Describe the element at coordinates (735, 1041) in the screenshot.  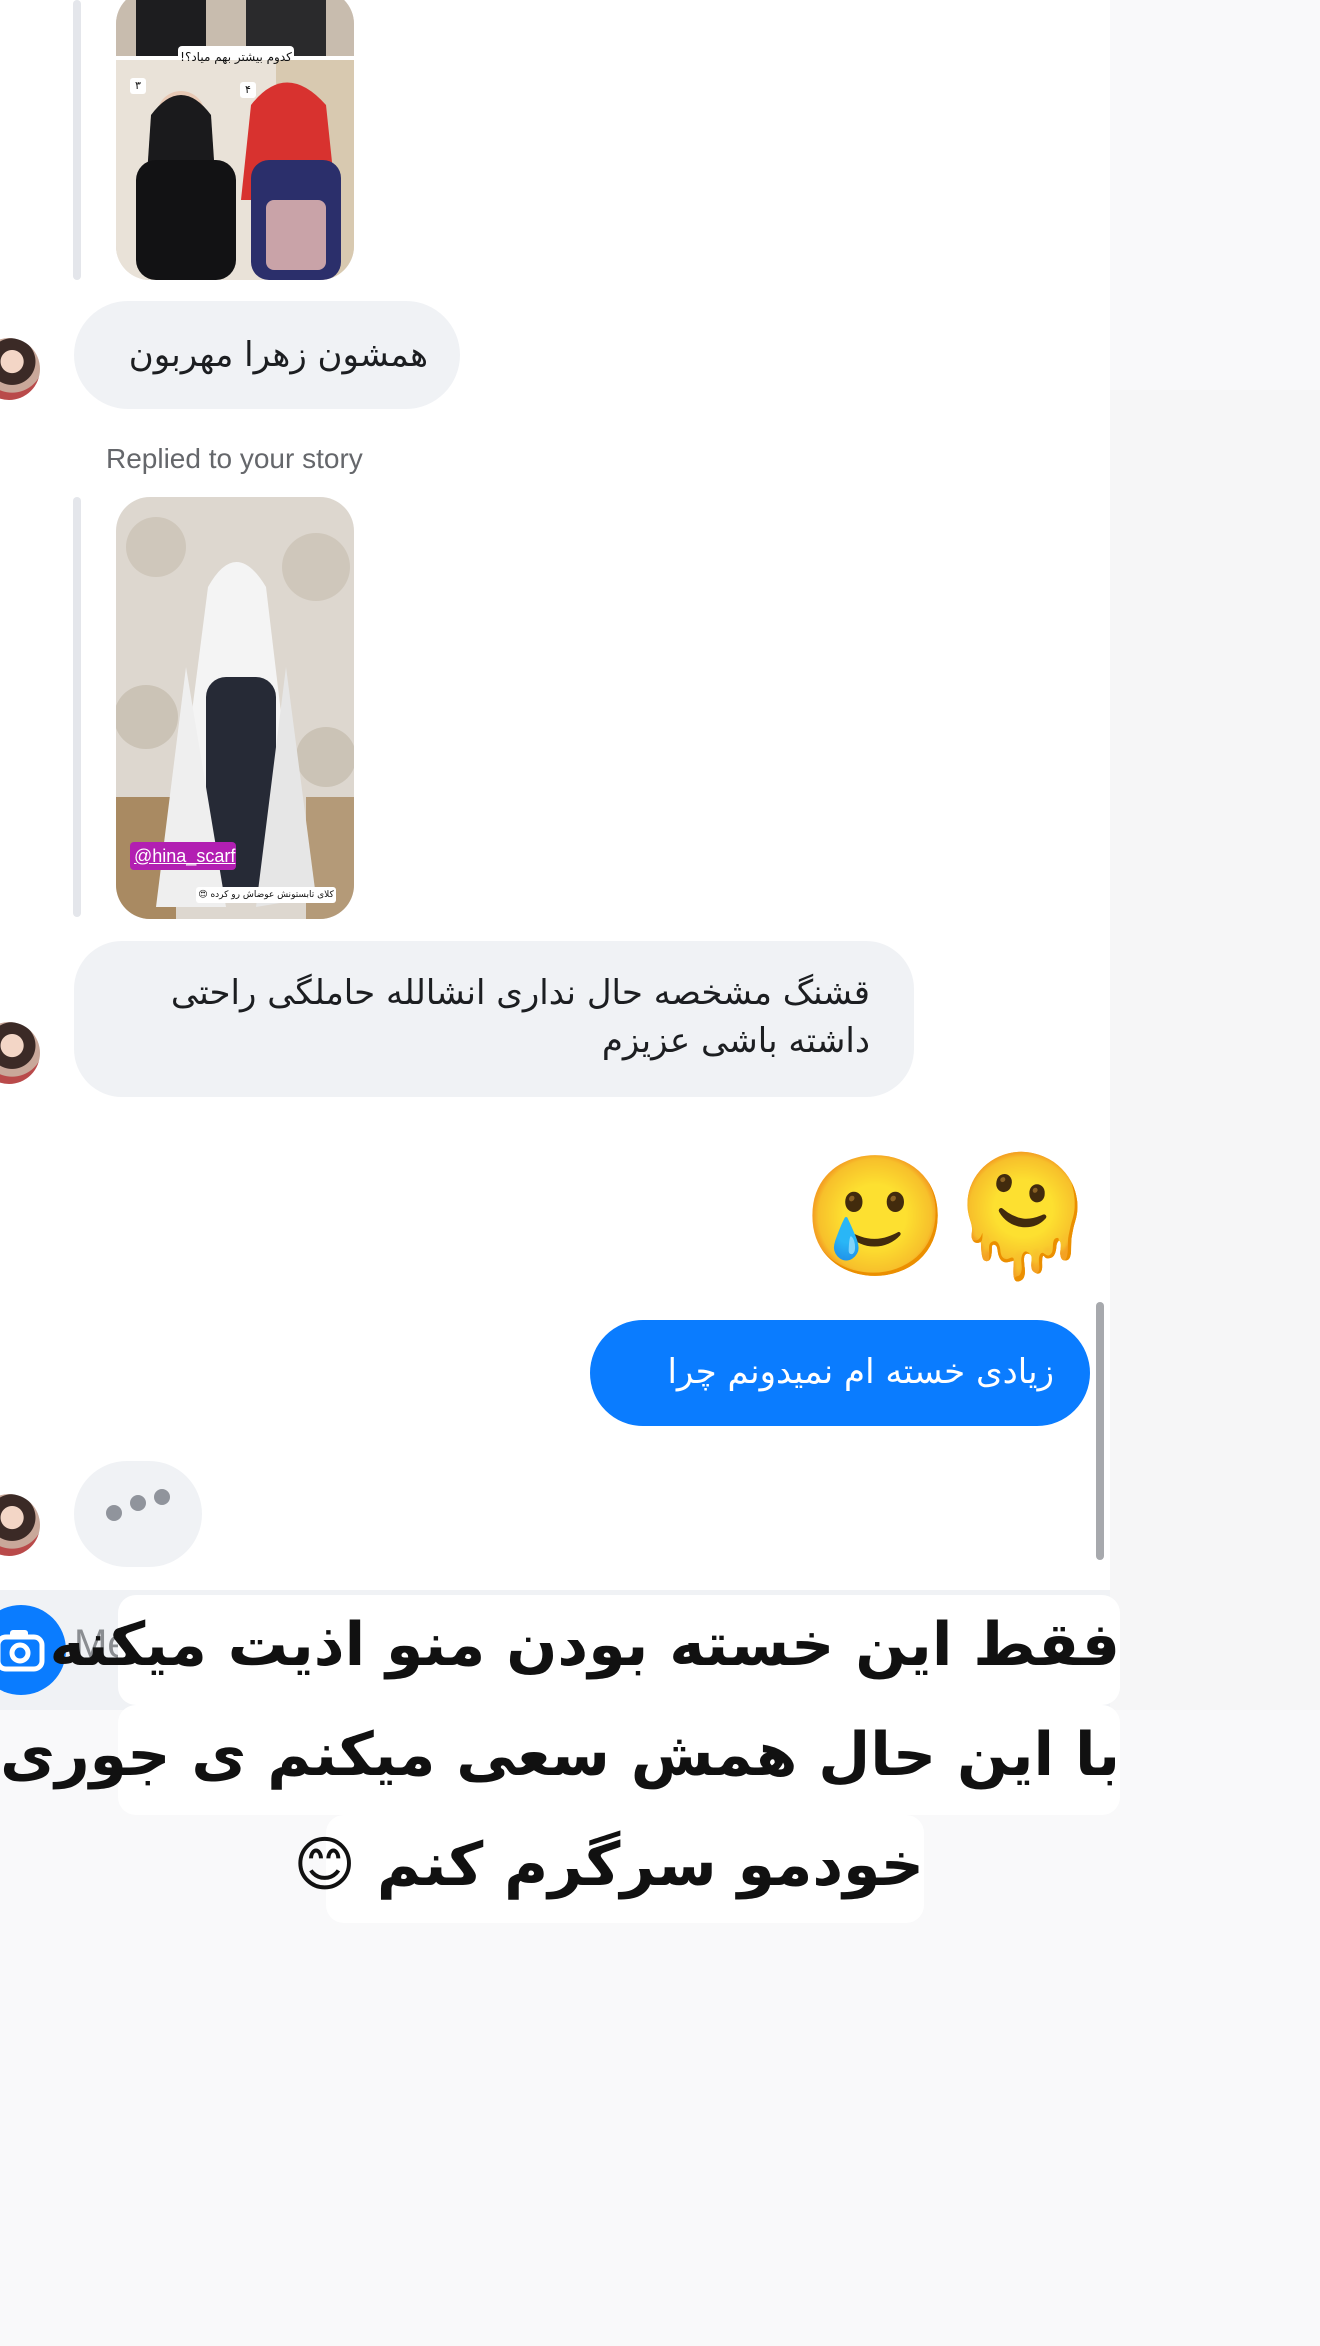
I see `message-text-line-2: داشته باشی عزیزم` at that location.